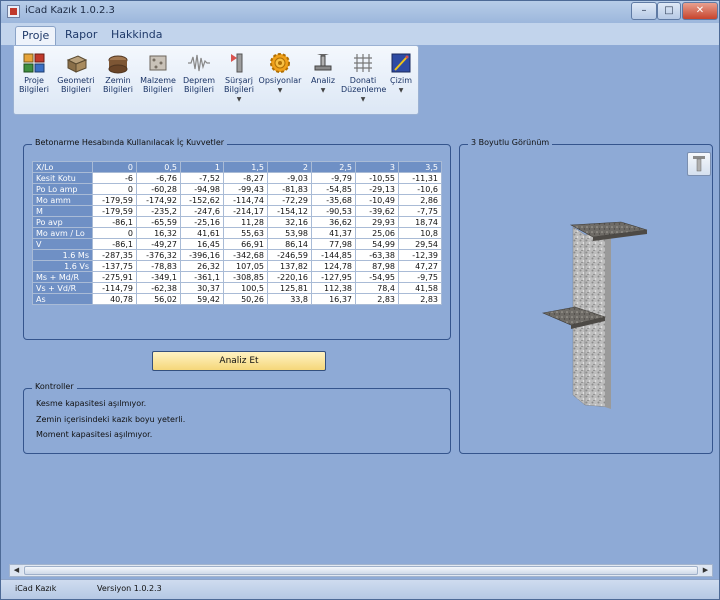 The image size is (720, 600). Describe the element at coordinates (199, 81) in the screenshot. I see `deprem-bilgileri-button: Deprem Bilgileri` at that location.